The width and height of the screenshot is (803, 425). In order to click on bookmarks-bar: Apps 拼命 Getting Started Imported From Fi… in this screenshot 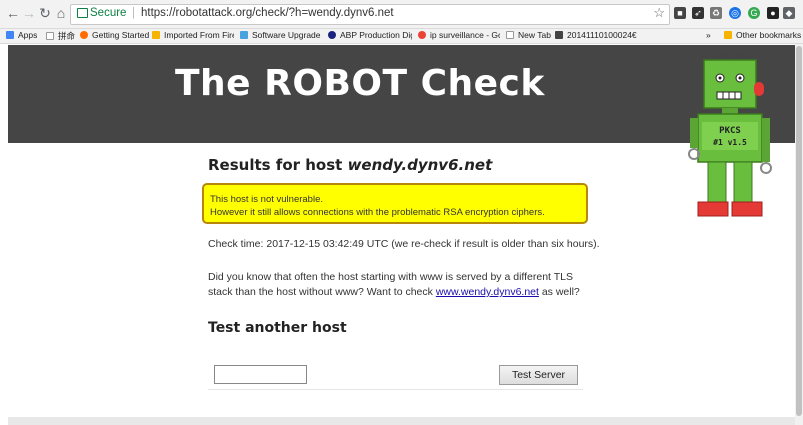, I will do `click(401, 36)`.